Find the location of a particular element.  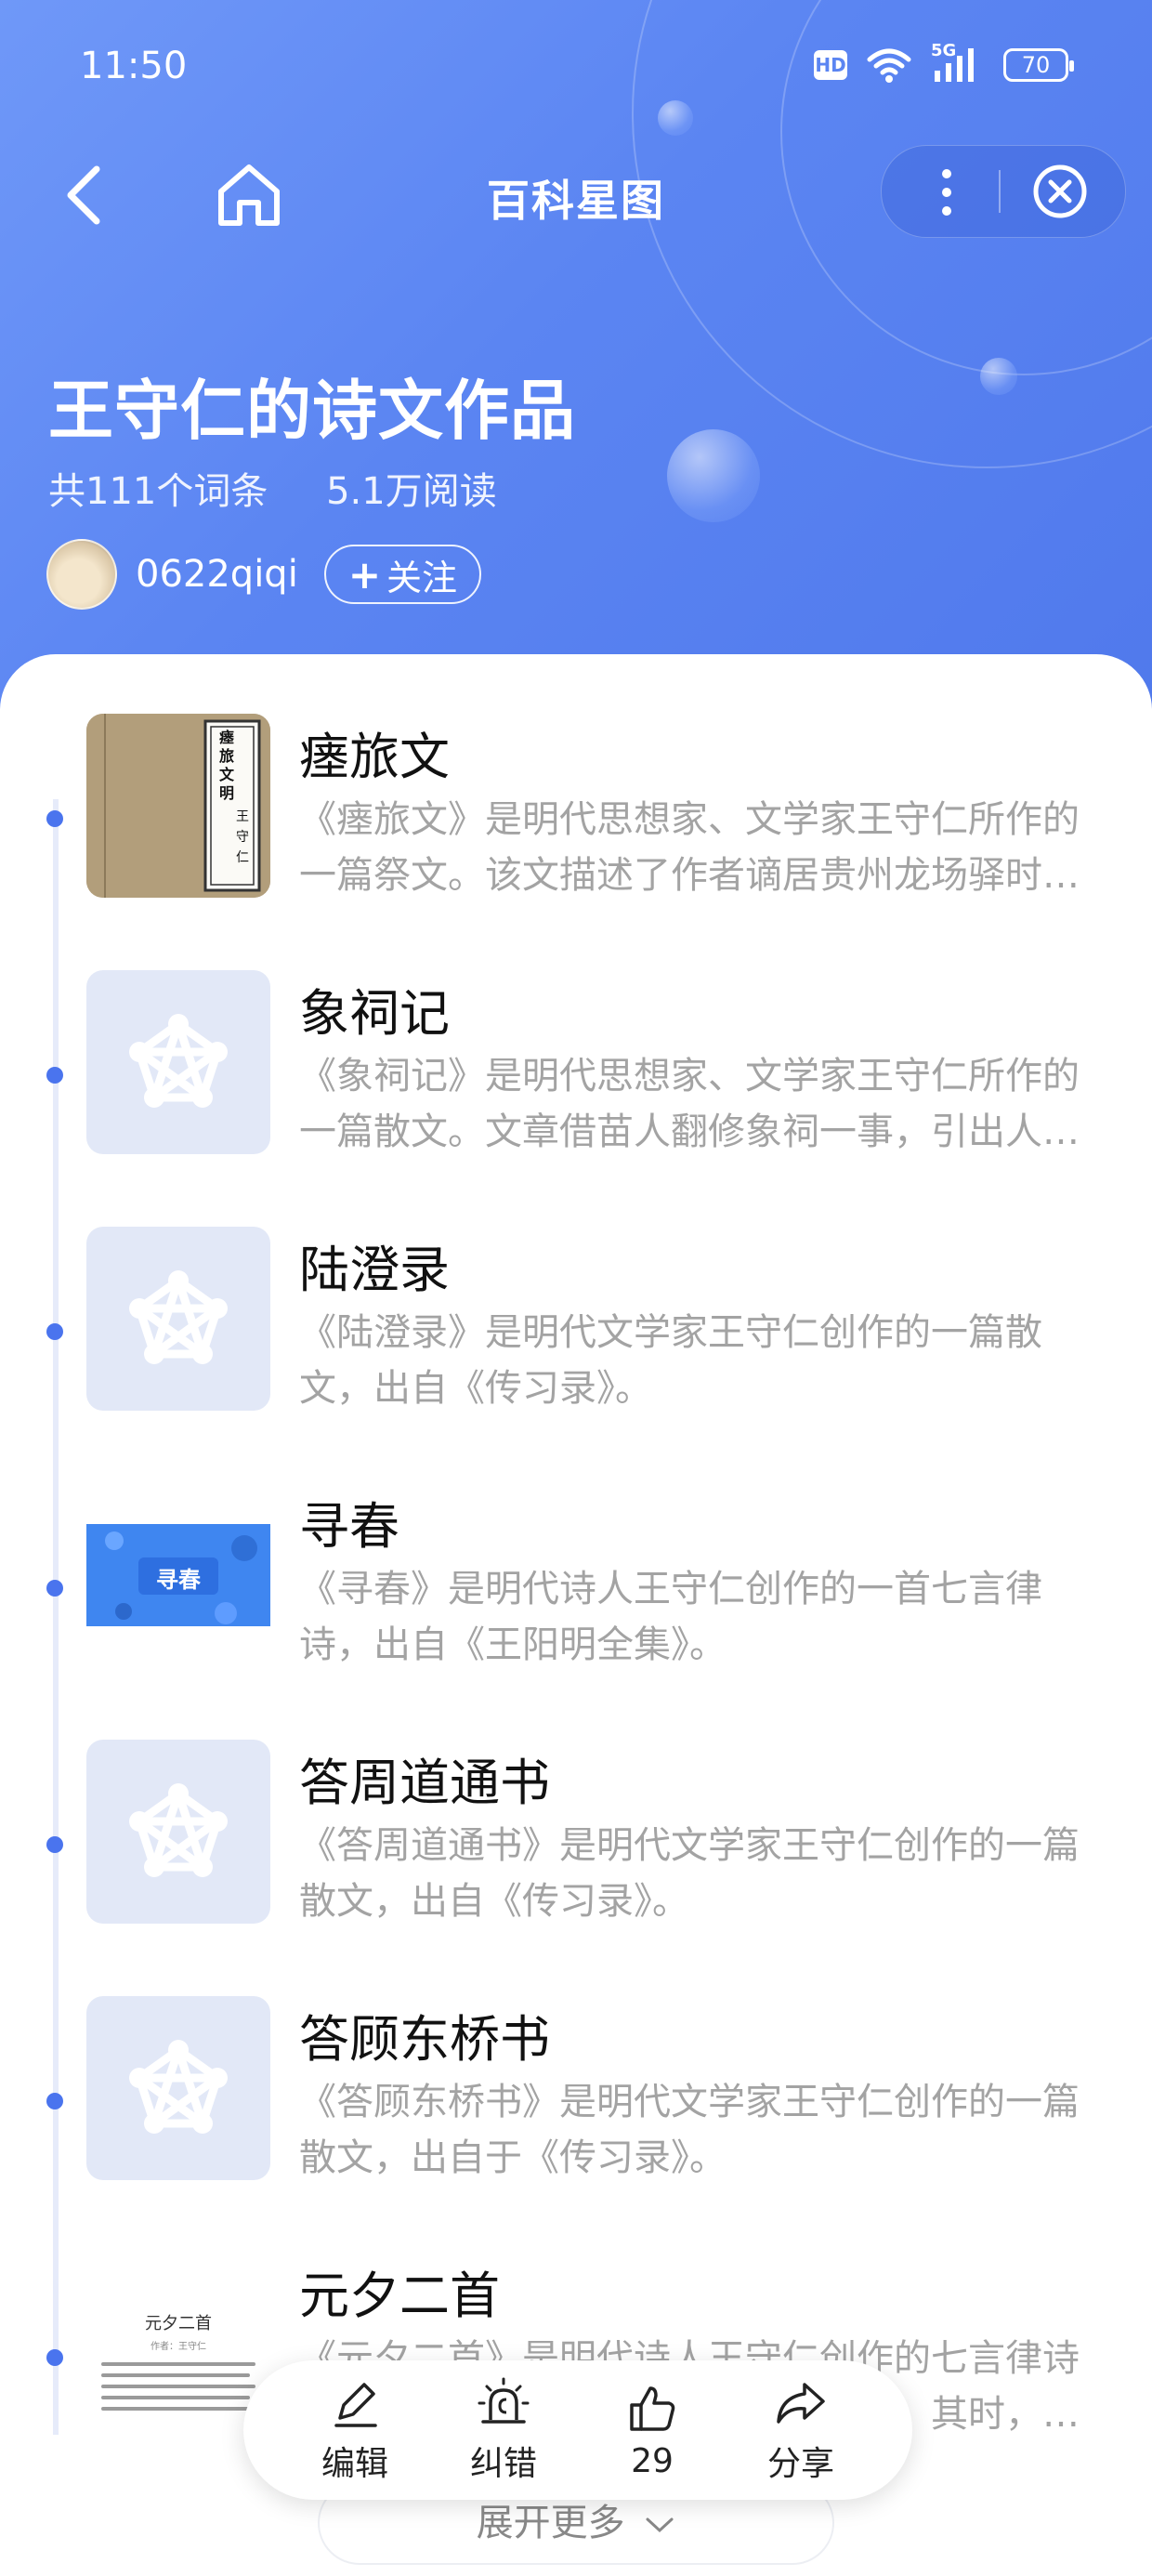

share-label: 分享 is located at coordinates (800, 2464).